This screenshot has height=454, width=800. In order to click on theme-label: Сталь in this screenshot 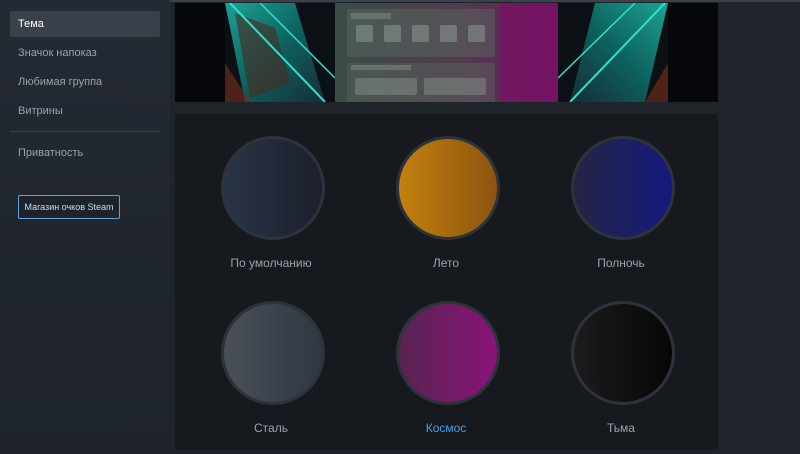, I will do `click(271, 428)`.